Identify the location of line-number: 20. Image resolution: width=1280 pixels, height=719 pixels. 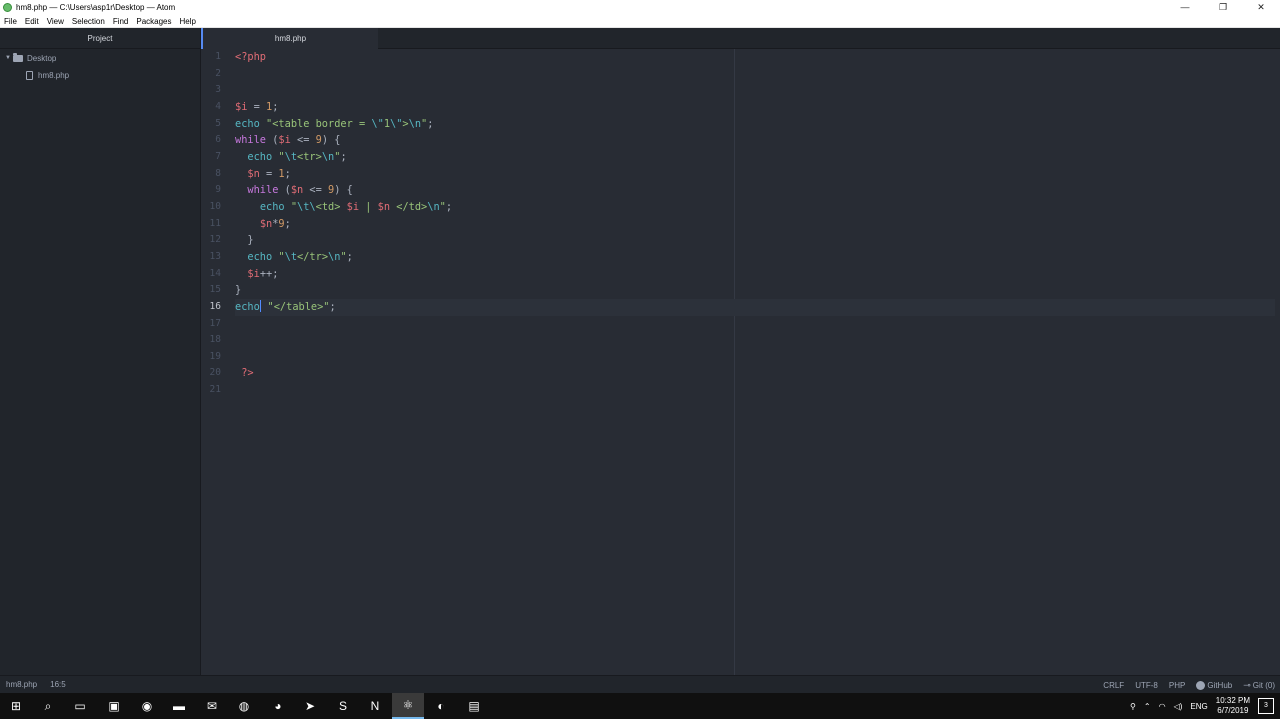
(215, 373).